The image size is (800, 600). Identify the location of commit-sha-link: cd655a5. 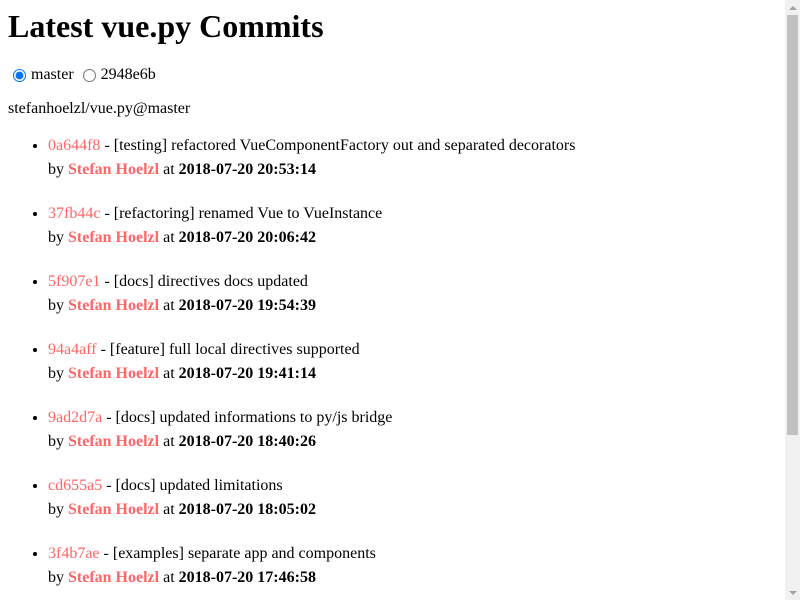
(75, 485).